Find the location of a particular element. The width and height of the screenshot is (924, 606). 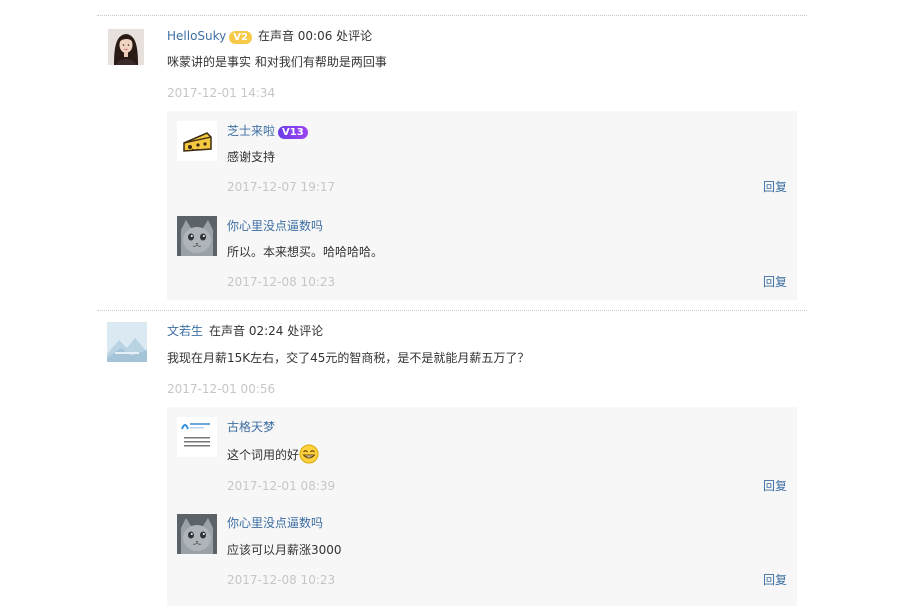

comment-position: 在声音 00:06 处评论 is located at coordinates (315, 36).